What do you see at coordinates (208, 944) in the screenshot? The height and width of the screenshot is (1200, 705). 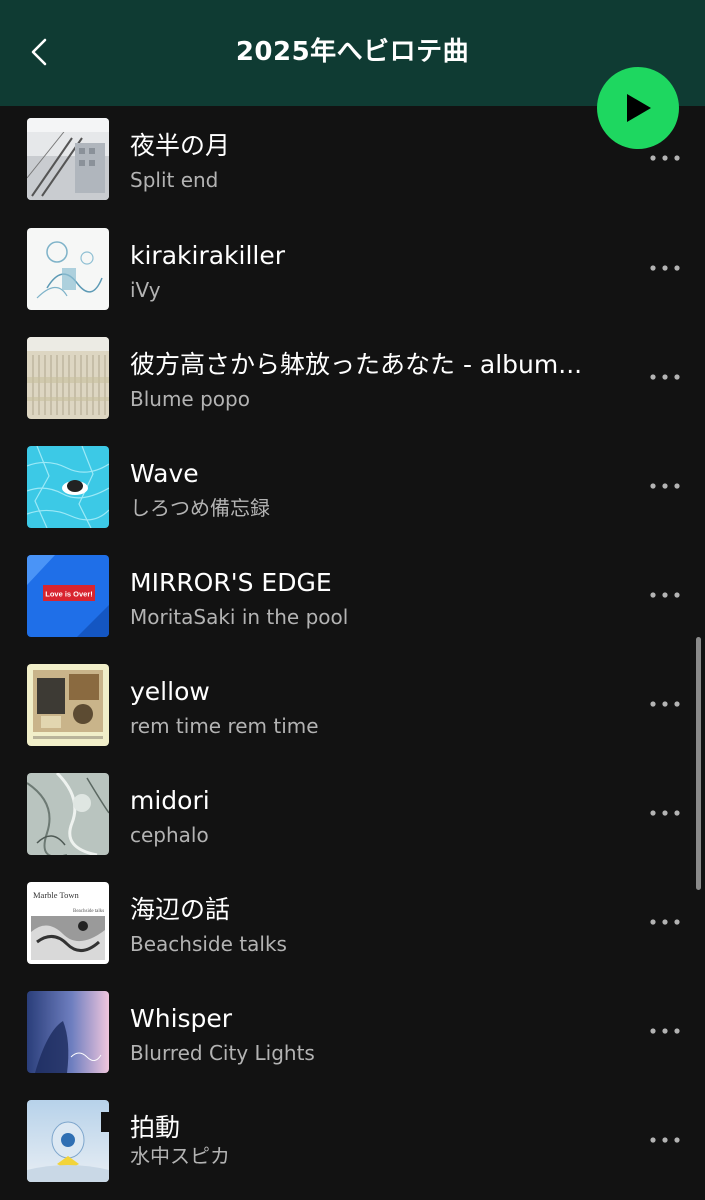 I see `track-artist: Beachside talks` at bounding box center [208, 944].